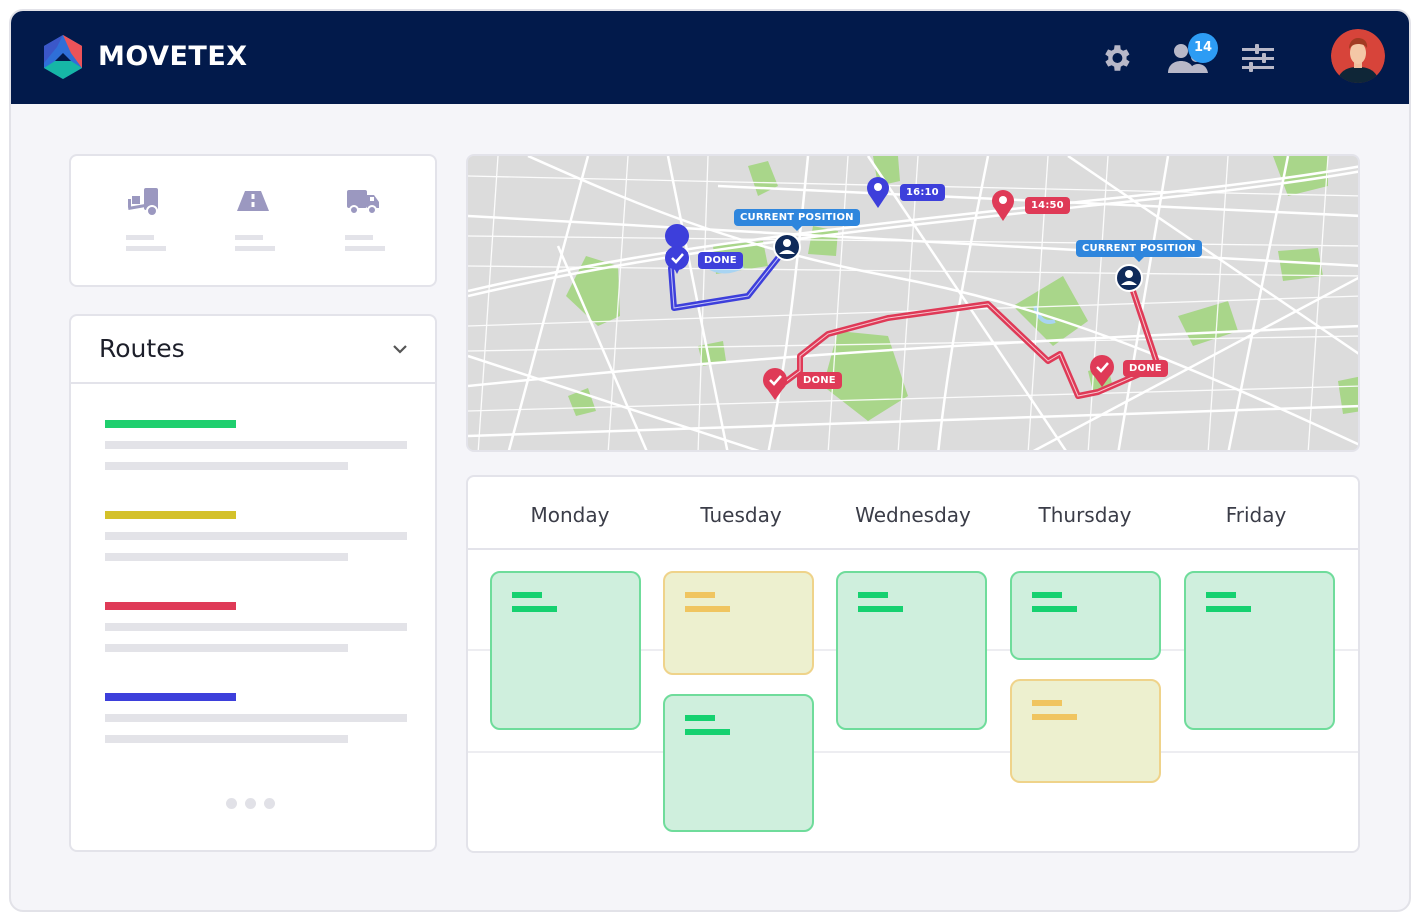  I want to click on forklift-icon, so click(143, 202).